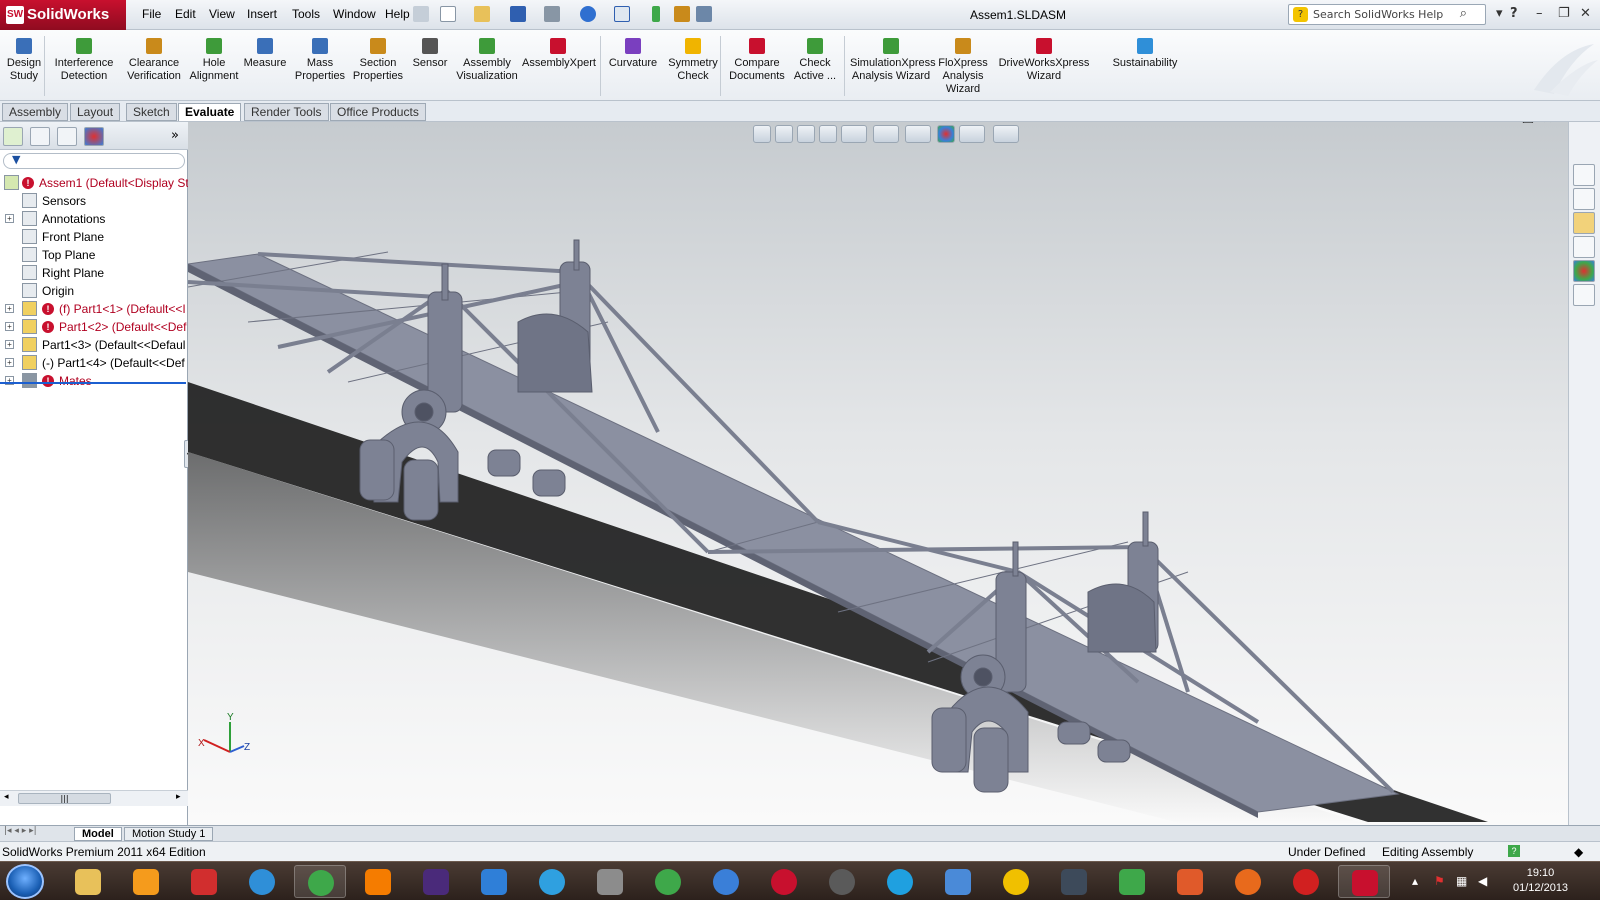  Describe the element at coordinates (430, 54) in the screenshot. I see `sensor-button: Sensor` at that location.